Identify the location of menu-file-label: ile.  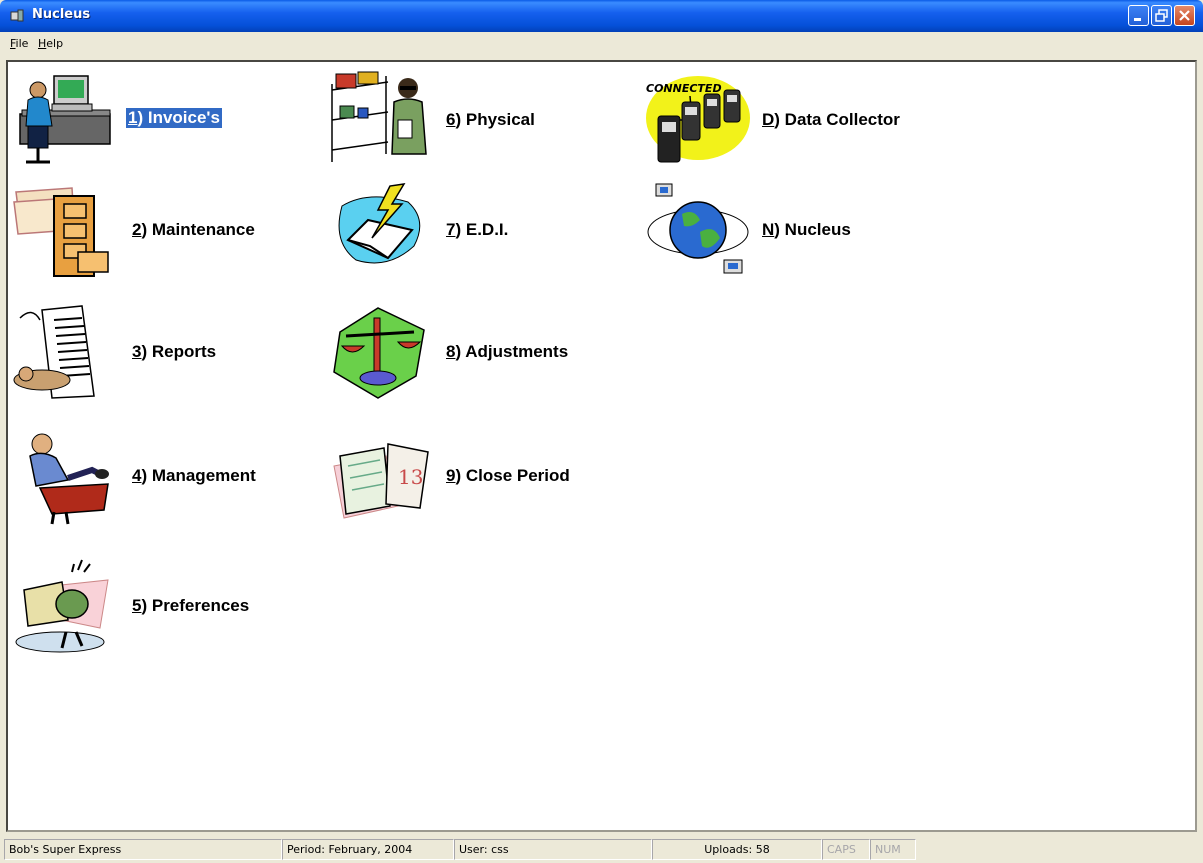
(22, 43).